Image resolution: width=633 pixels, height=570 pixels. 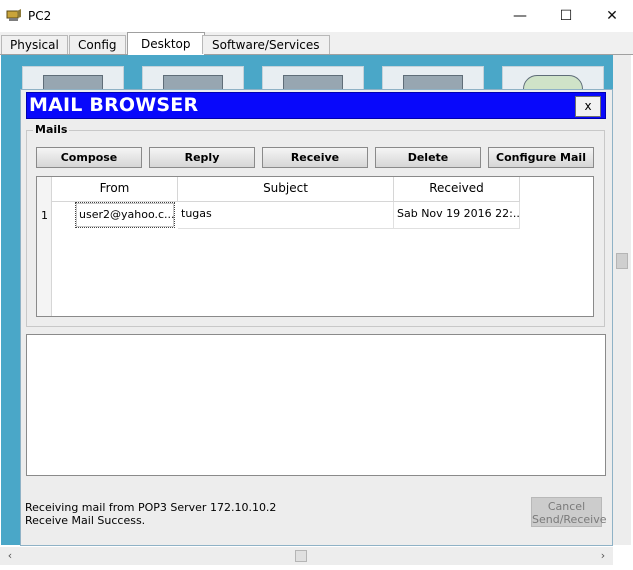 What do you see at coordinates (457, 189) in the screenshot?
I see `column-header-received: Received` at bounding box center [457, 189].